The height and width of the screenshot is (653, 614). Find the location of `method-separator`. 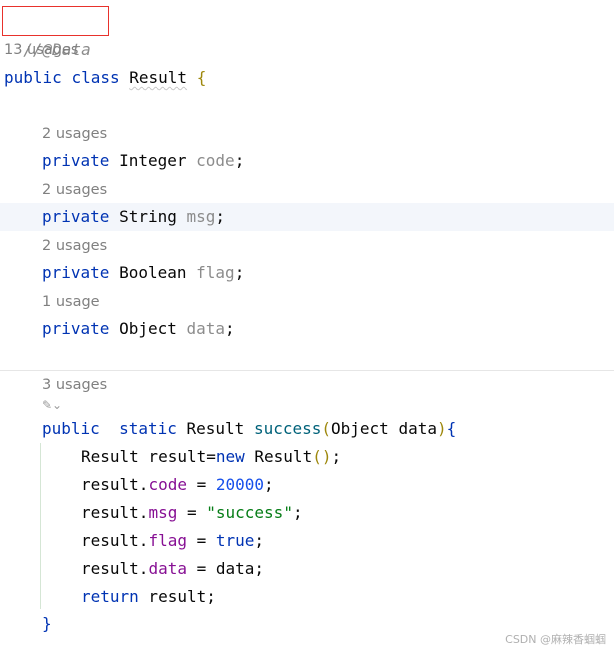

method-separator is located at coordinates (307, 370).